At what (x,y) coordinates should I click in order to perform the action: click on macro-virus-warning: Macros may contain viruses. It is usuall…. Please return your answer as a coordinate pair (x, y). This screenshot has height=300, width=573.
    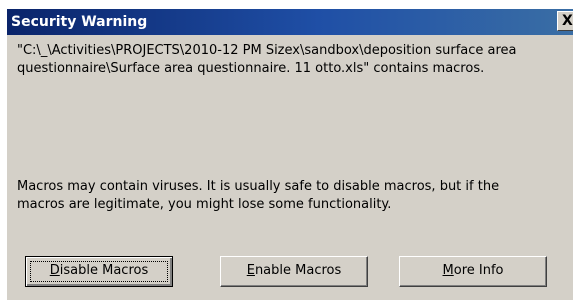
    Looking at the image, I should click on (295, 196).